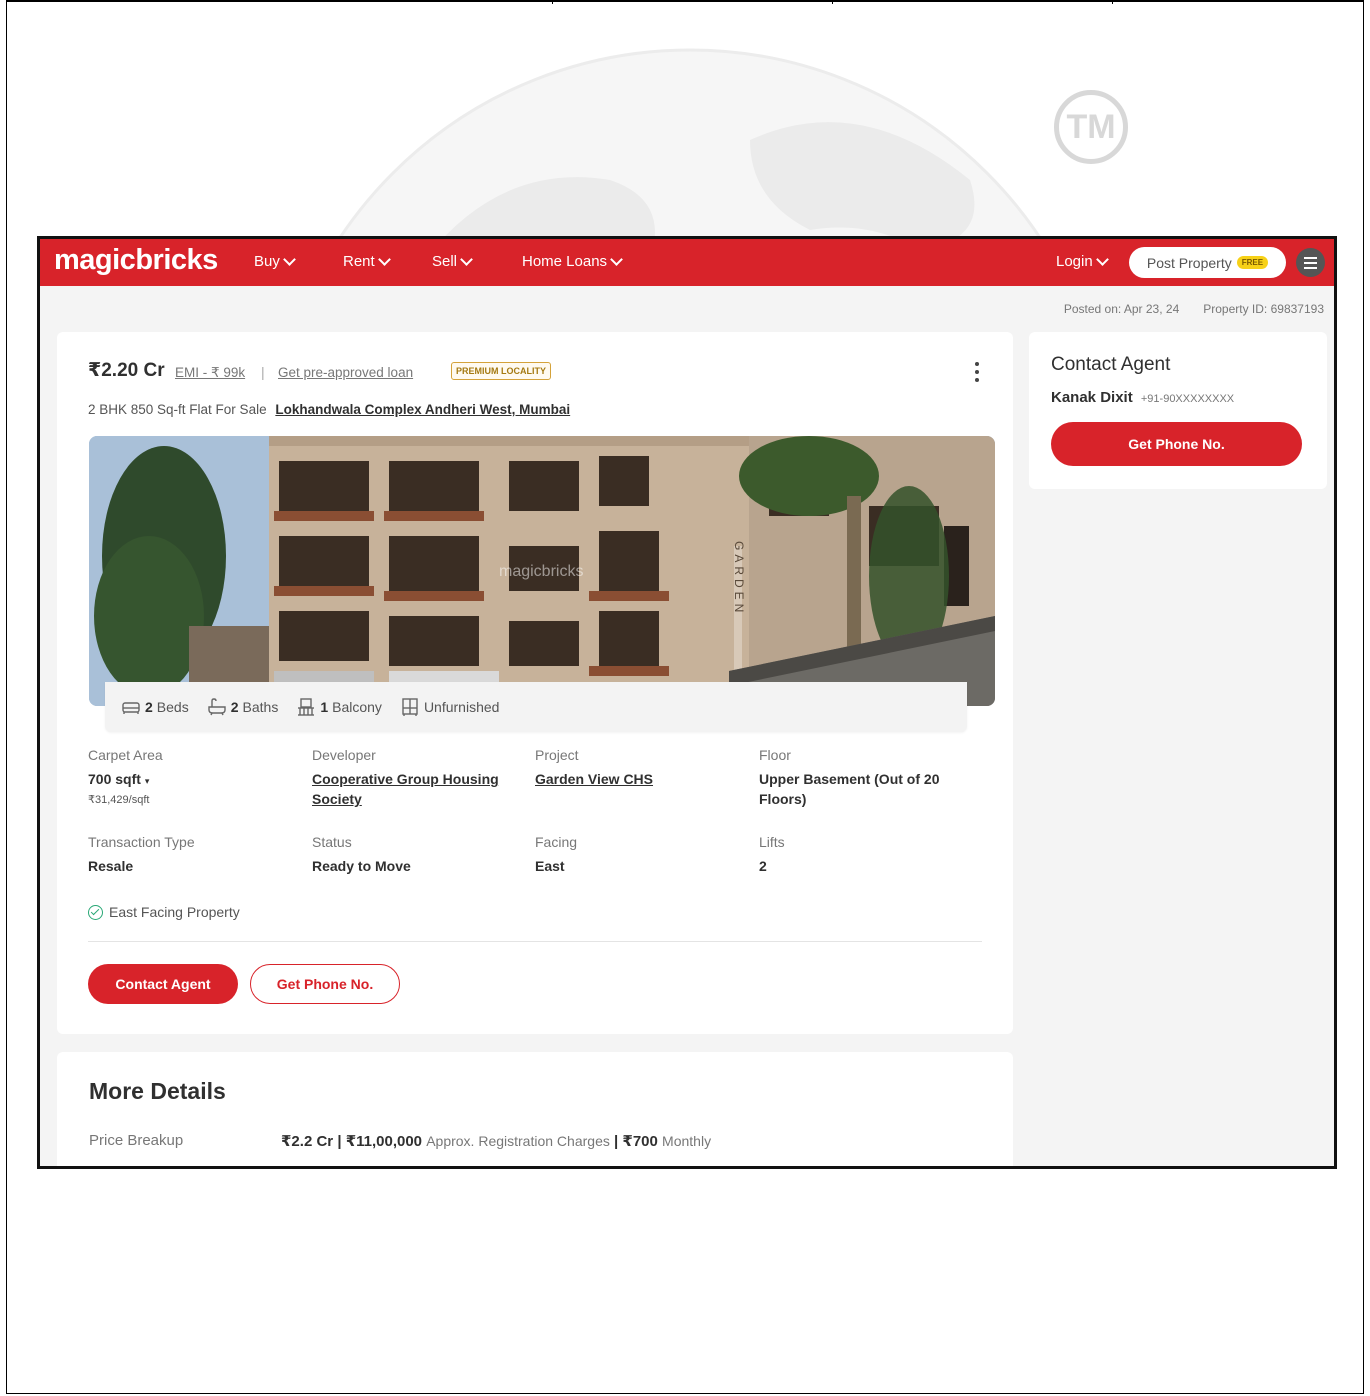 Image resolution: width=1370 pixels, height=1396 pixels. What do you see at coordinates (1091, 127) in the screenshot?
I see `trademark-mark: TM` at bounding box center [1091, 127].